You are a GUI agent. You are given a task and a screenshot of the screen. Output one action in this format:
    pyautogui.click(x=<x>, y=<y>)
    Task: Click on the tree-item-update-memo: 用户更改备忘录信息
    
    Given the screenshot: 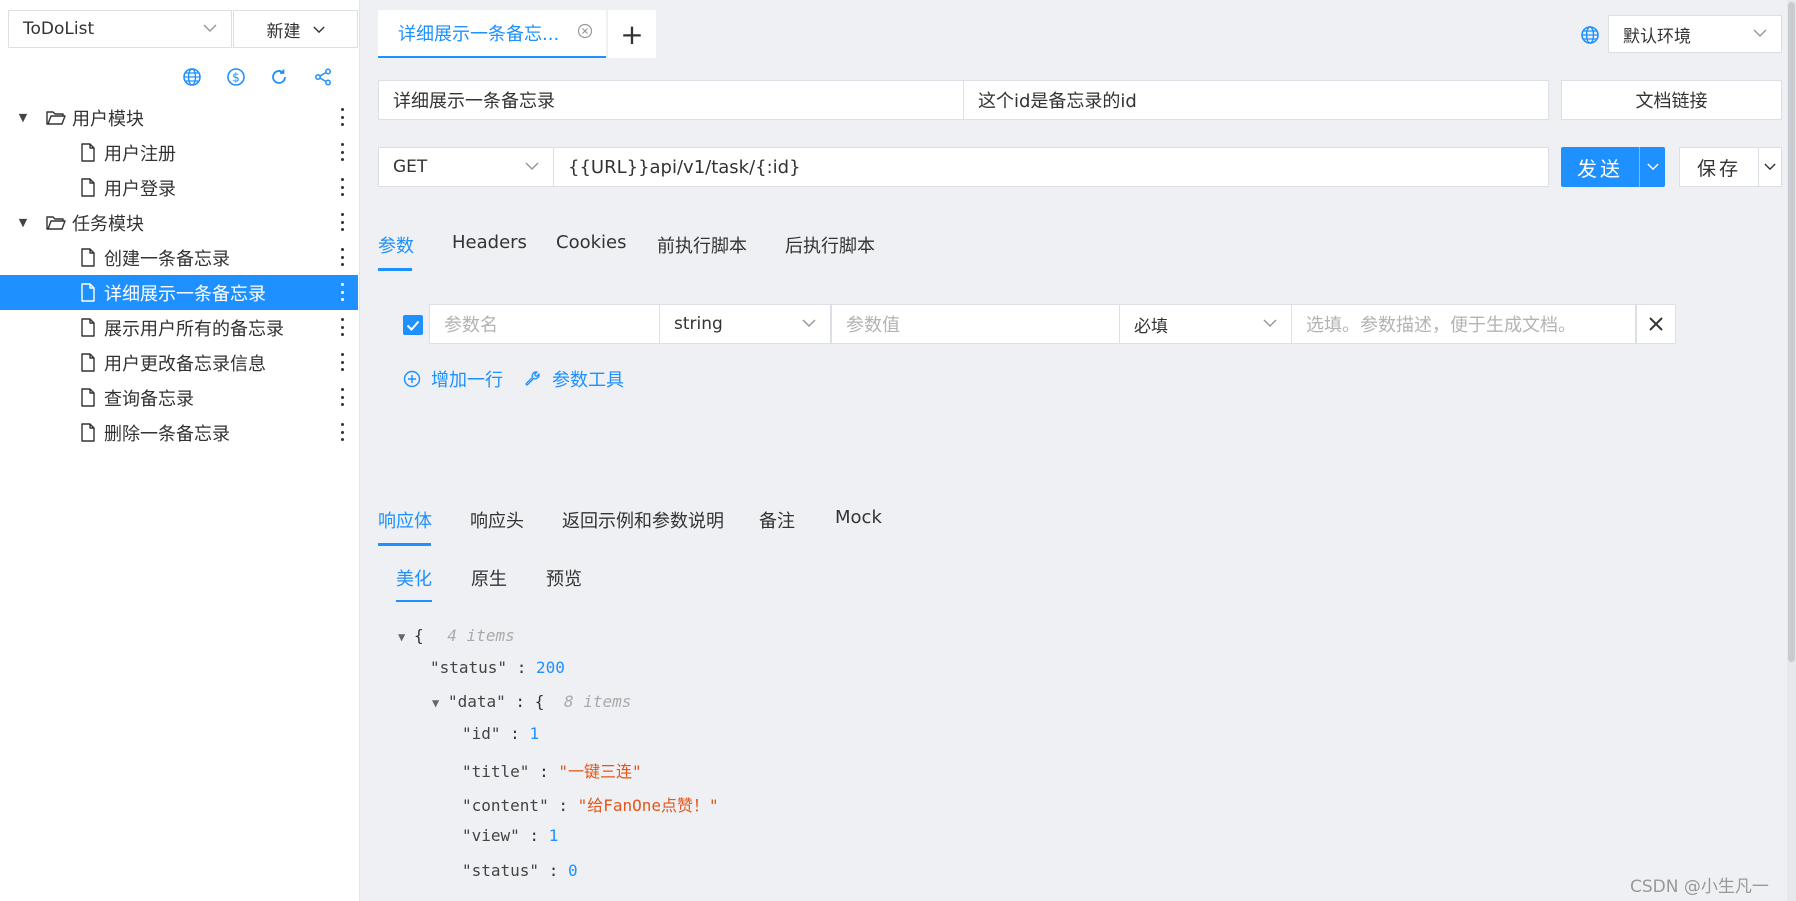 What is the action you would take?
    pyautogui.click(x=179, y=362)
    